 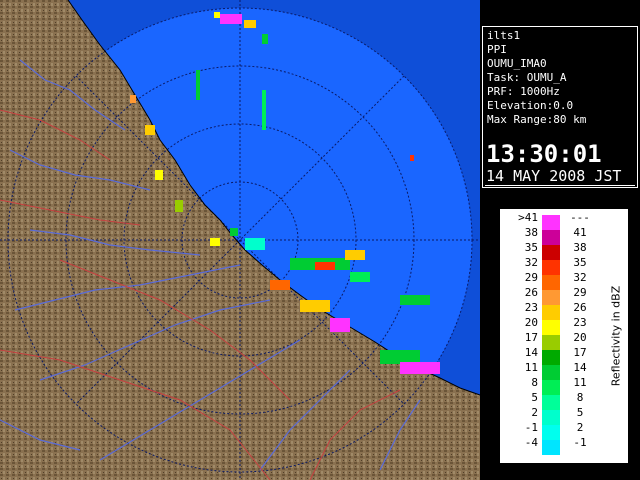 I want to click on legend-high-label: 35, so click(x=579, y=262).